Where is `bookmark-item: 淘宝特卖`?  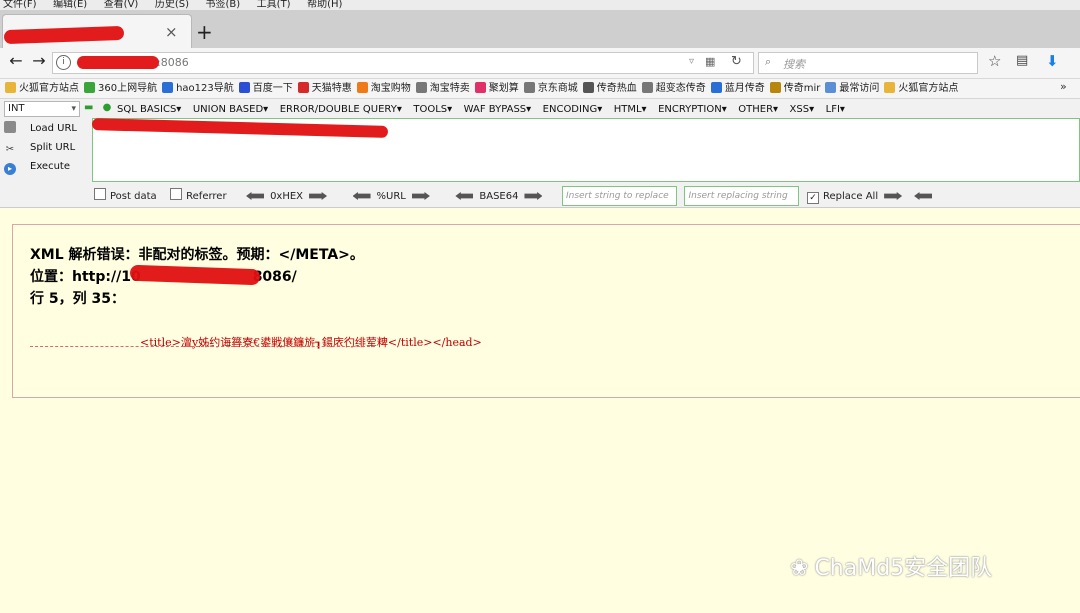
bookmark-item: 淘宝特卖 is located at coordinates (442, 88).